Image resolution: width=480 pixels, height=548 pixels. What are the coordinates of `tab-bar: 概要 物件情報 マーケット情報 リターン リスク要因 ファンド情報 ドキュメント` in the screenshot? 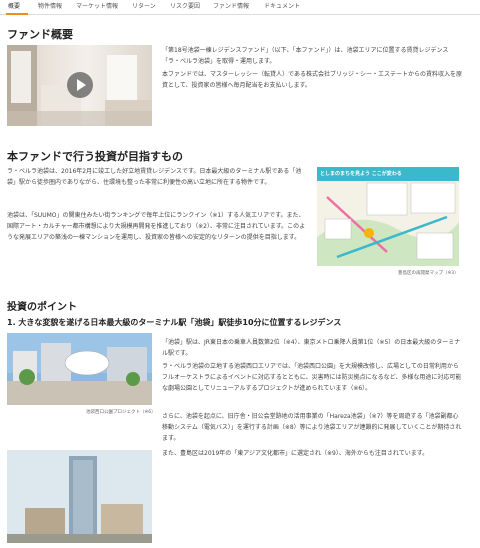 It's located at (240, 7).